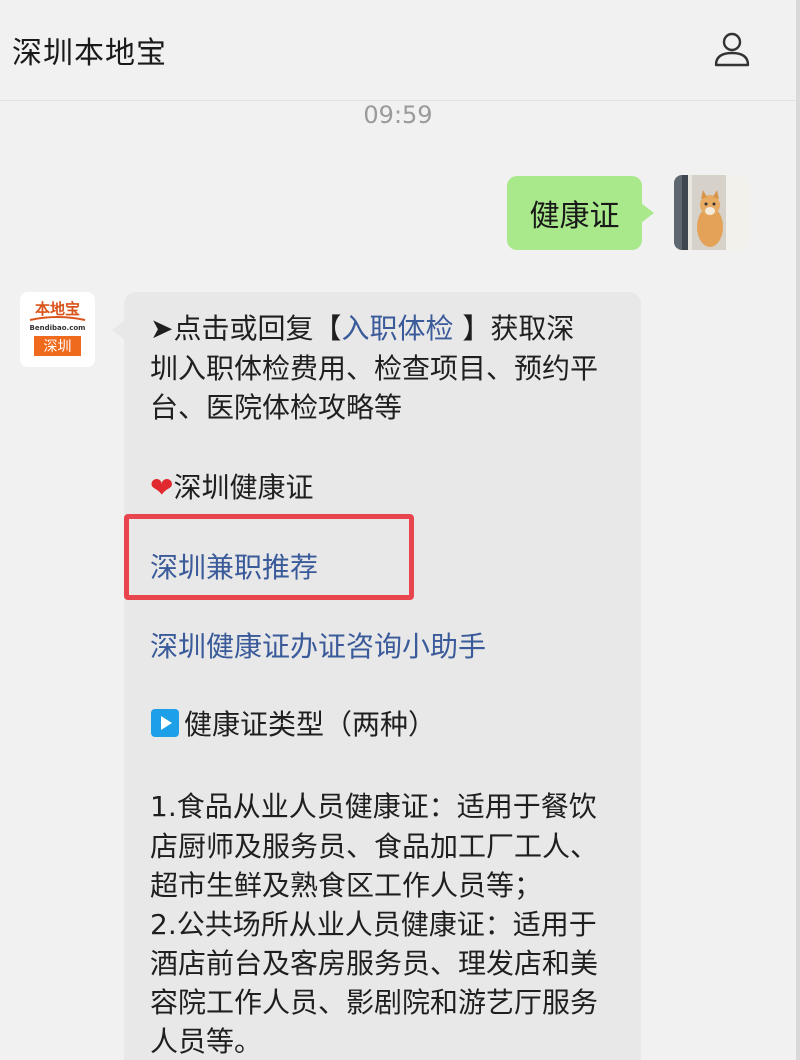 This screenshot has width=800, height=1060. Describe the element at coordinates (318, 647) in the screenshot. I see `link-health-cert-assistant: 深圳健康证办证咨询小助手` at that location.